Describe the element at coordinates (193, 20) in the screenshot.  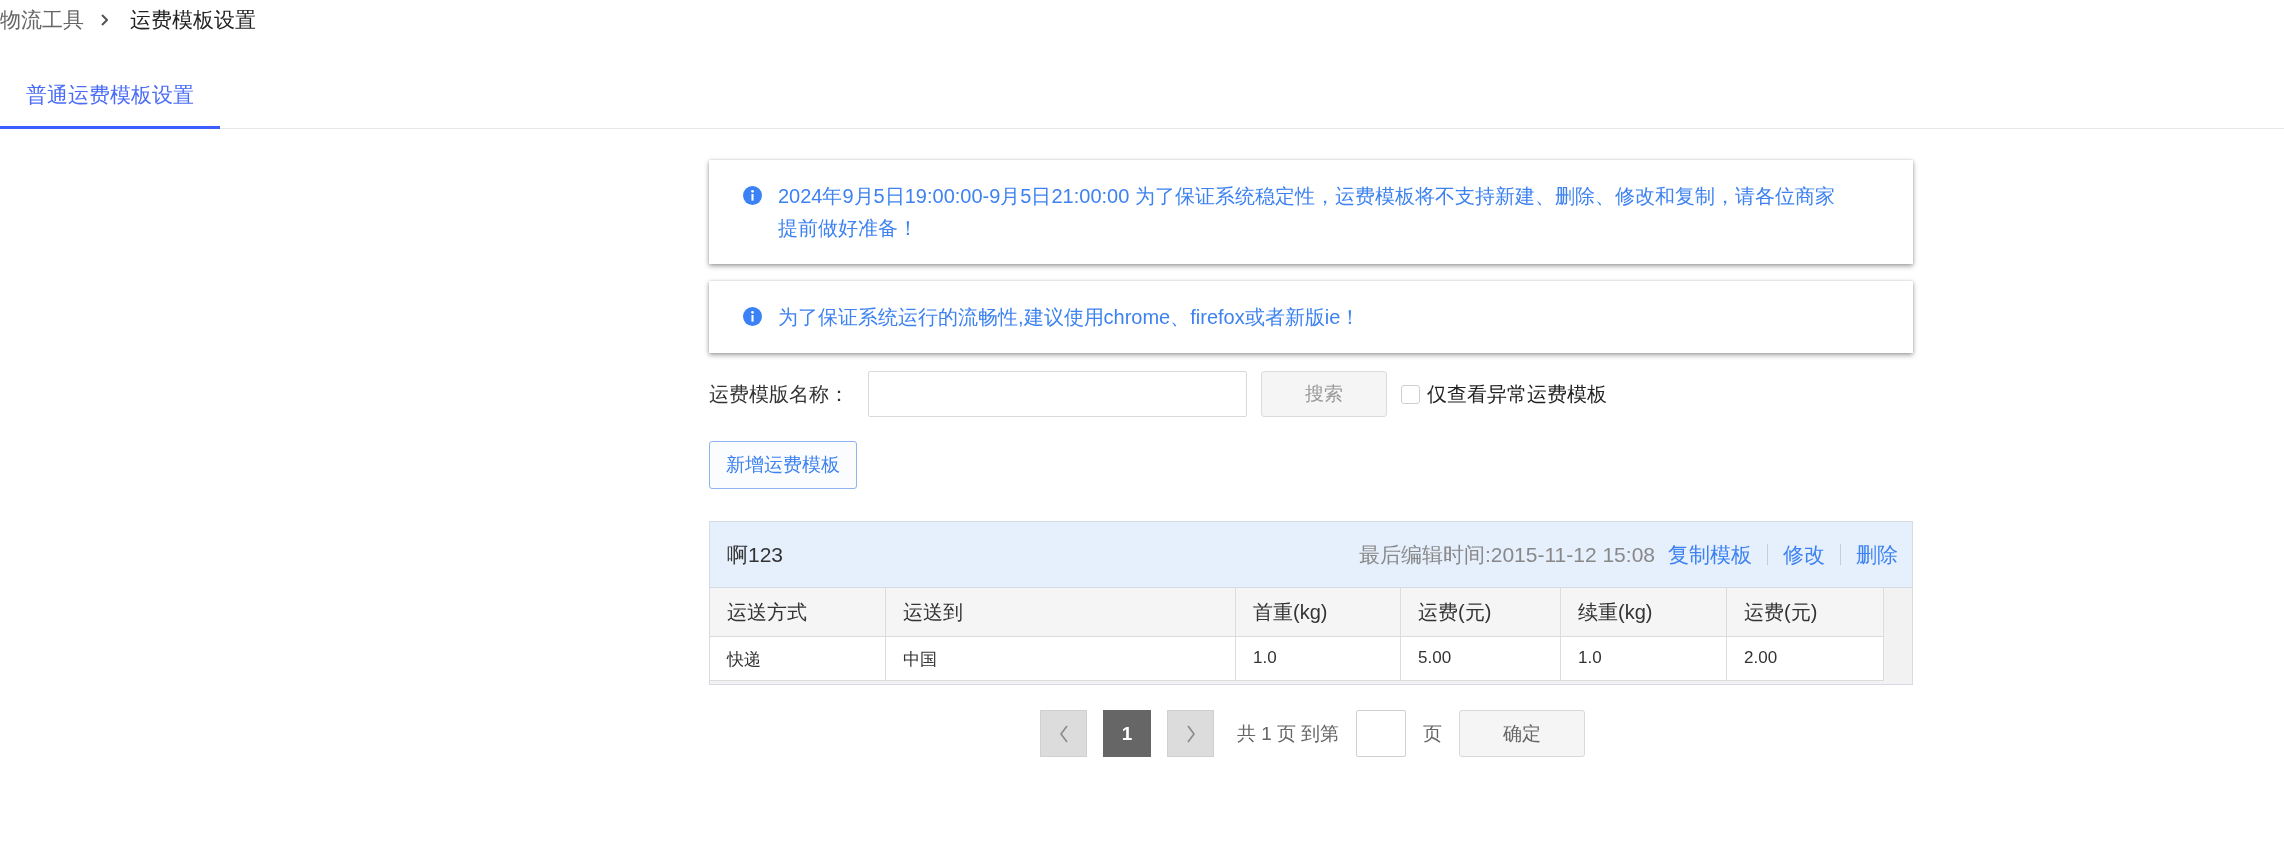
I see `breadcrumb-current: 运费模板设置` at that location.